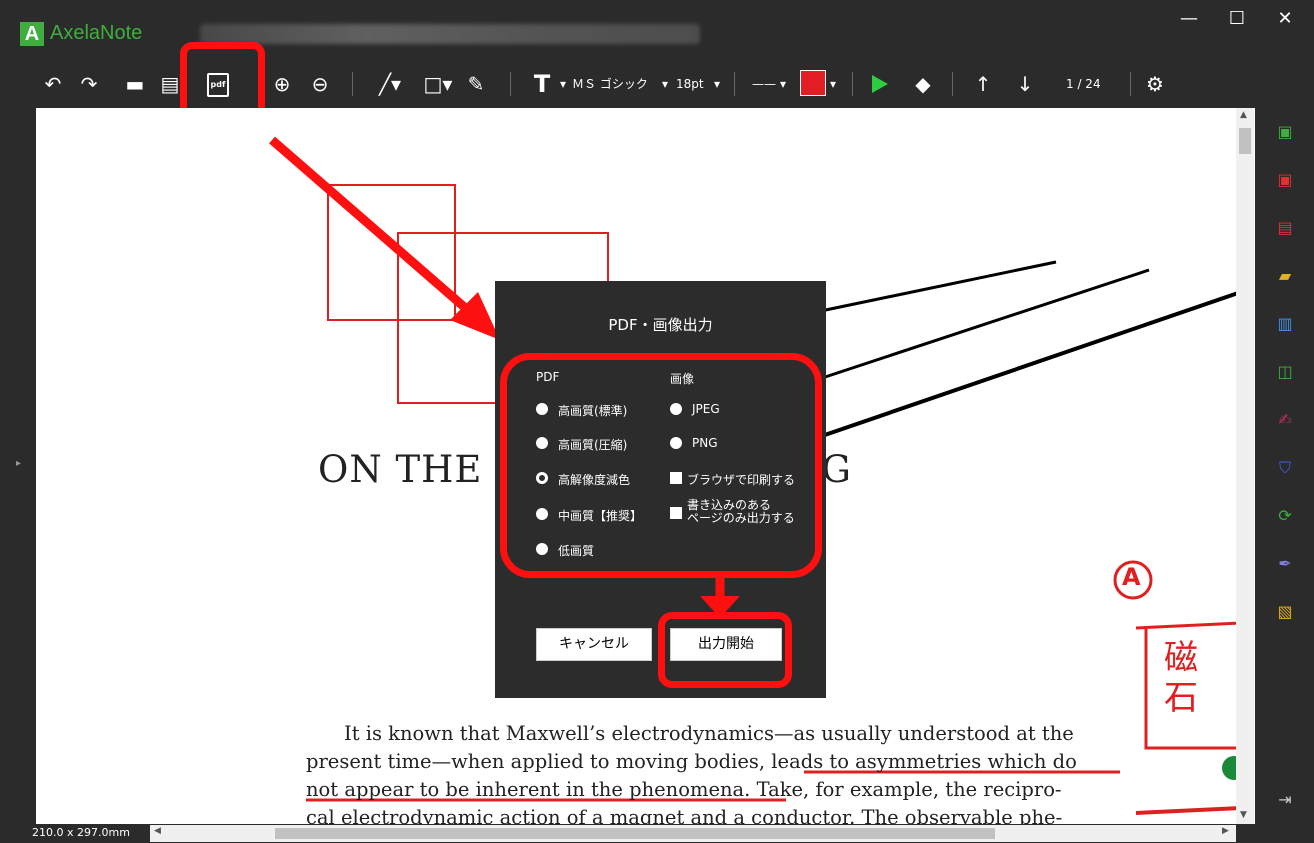 This screenshot has width=1314, height=843. I want to click on dialog-arrow-overlay, so click(720, 598).